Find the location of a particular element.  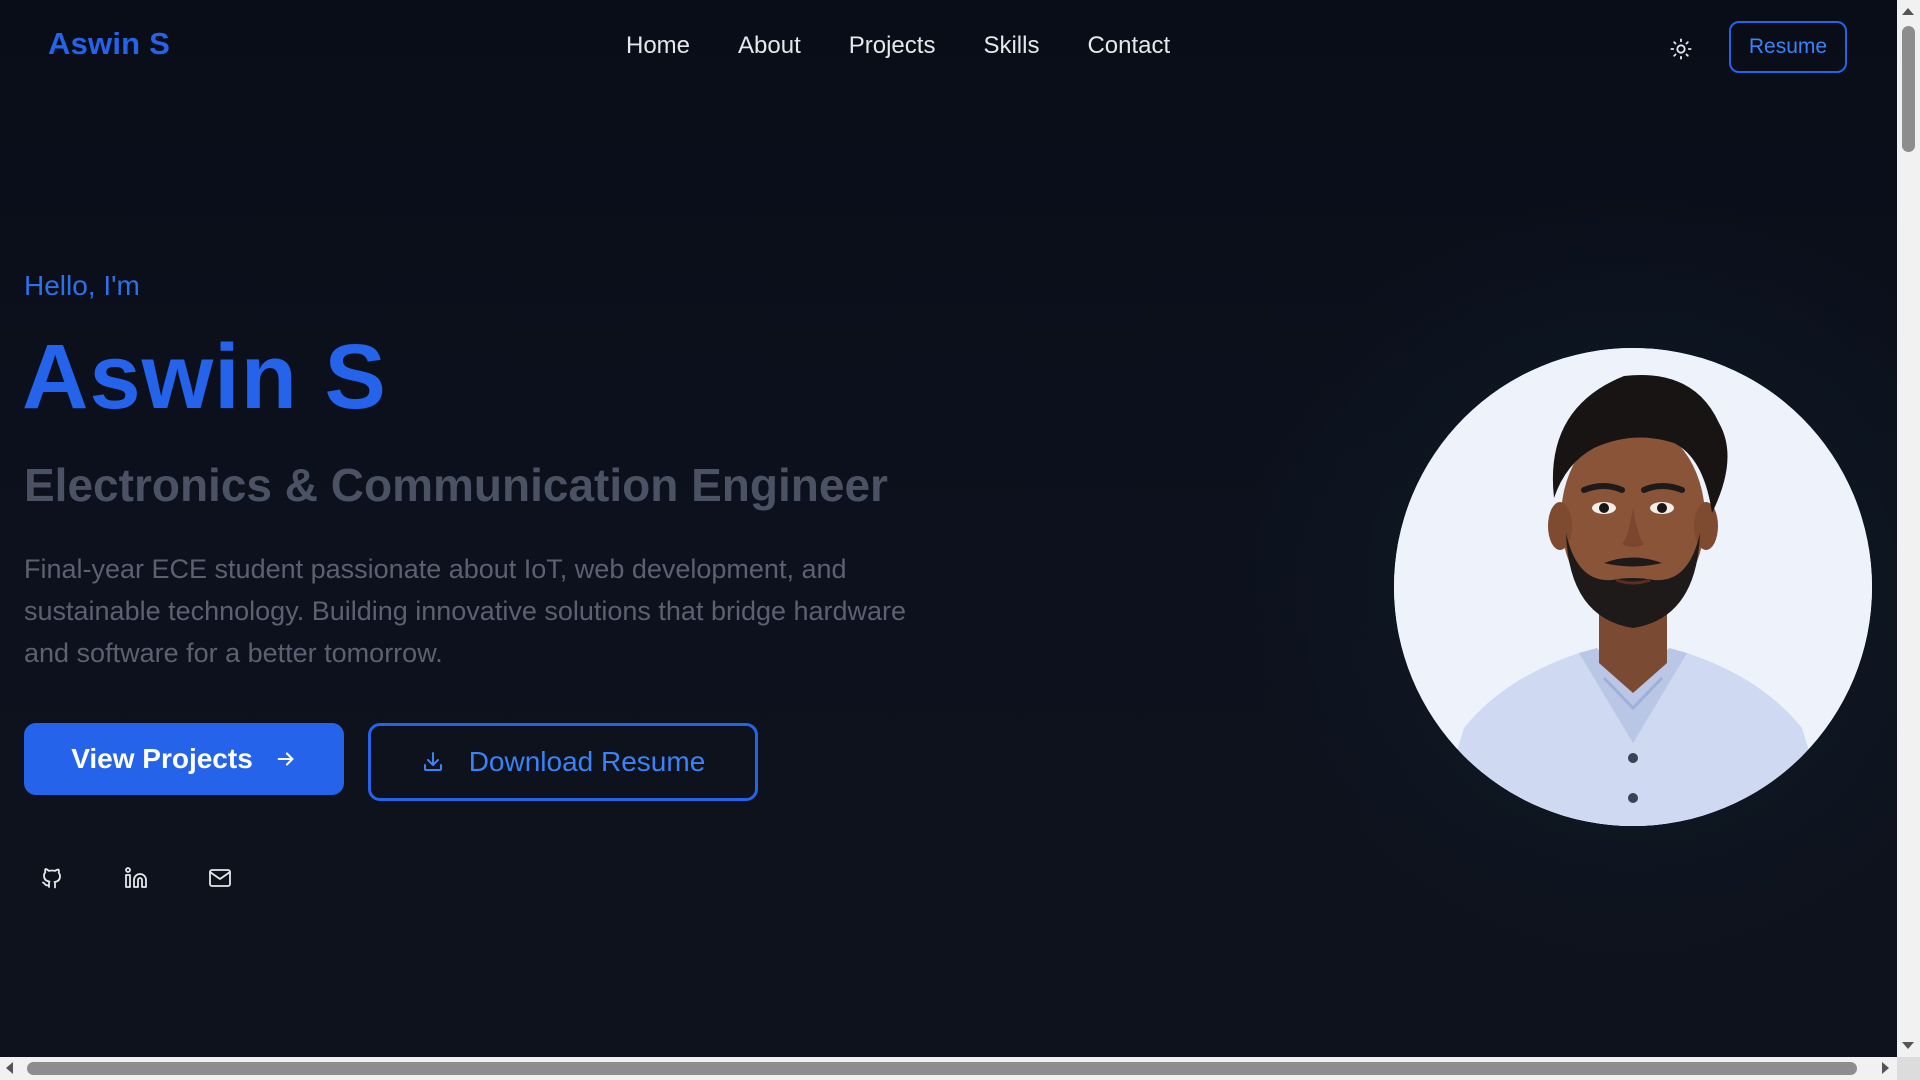

profile-photo is located at coordinates (1633, 587).